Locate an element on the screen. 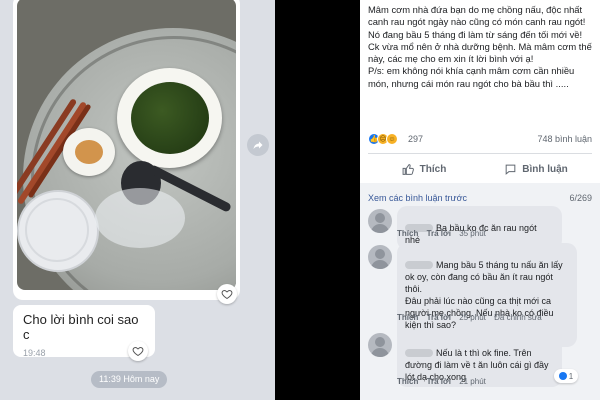 The width and height of the screenshot is (600, 400). comment-button: Bình luận is located at coordinates (536, 169).